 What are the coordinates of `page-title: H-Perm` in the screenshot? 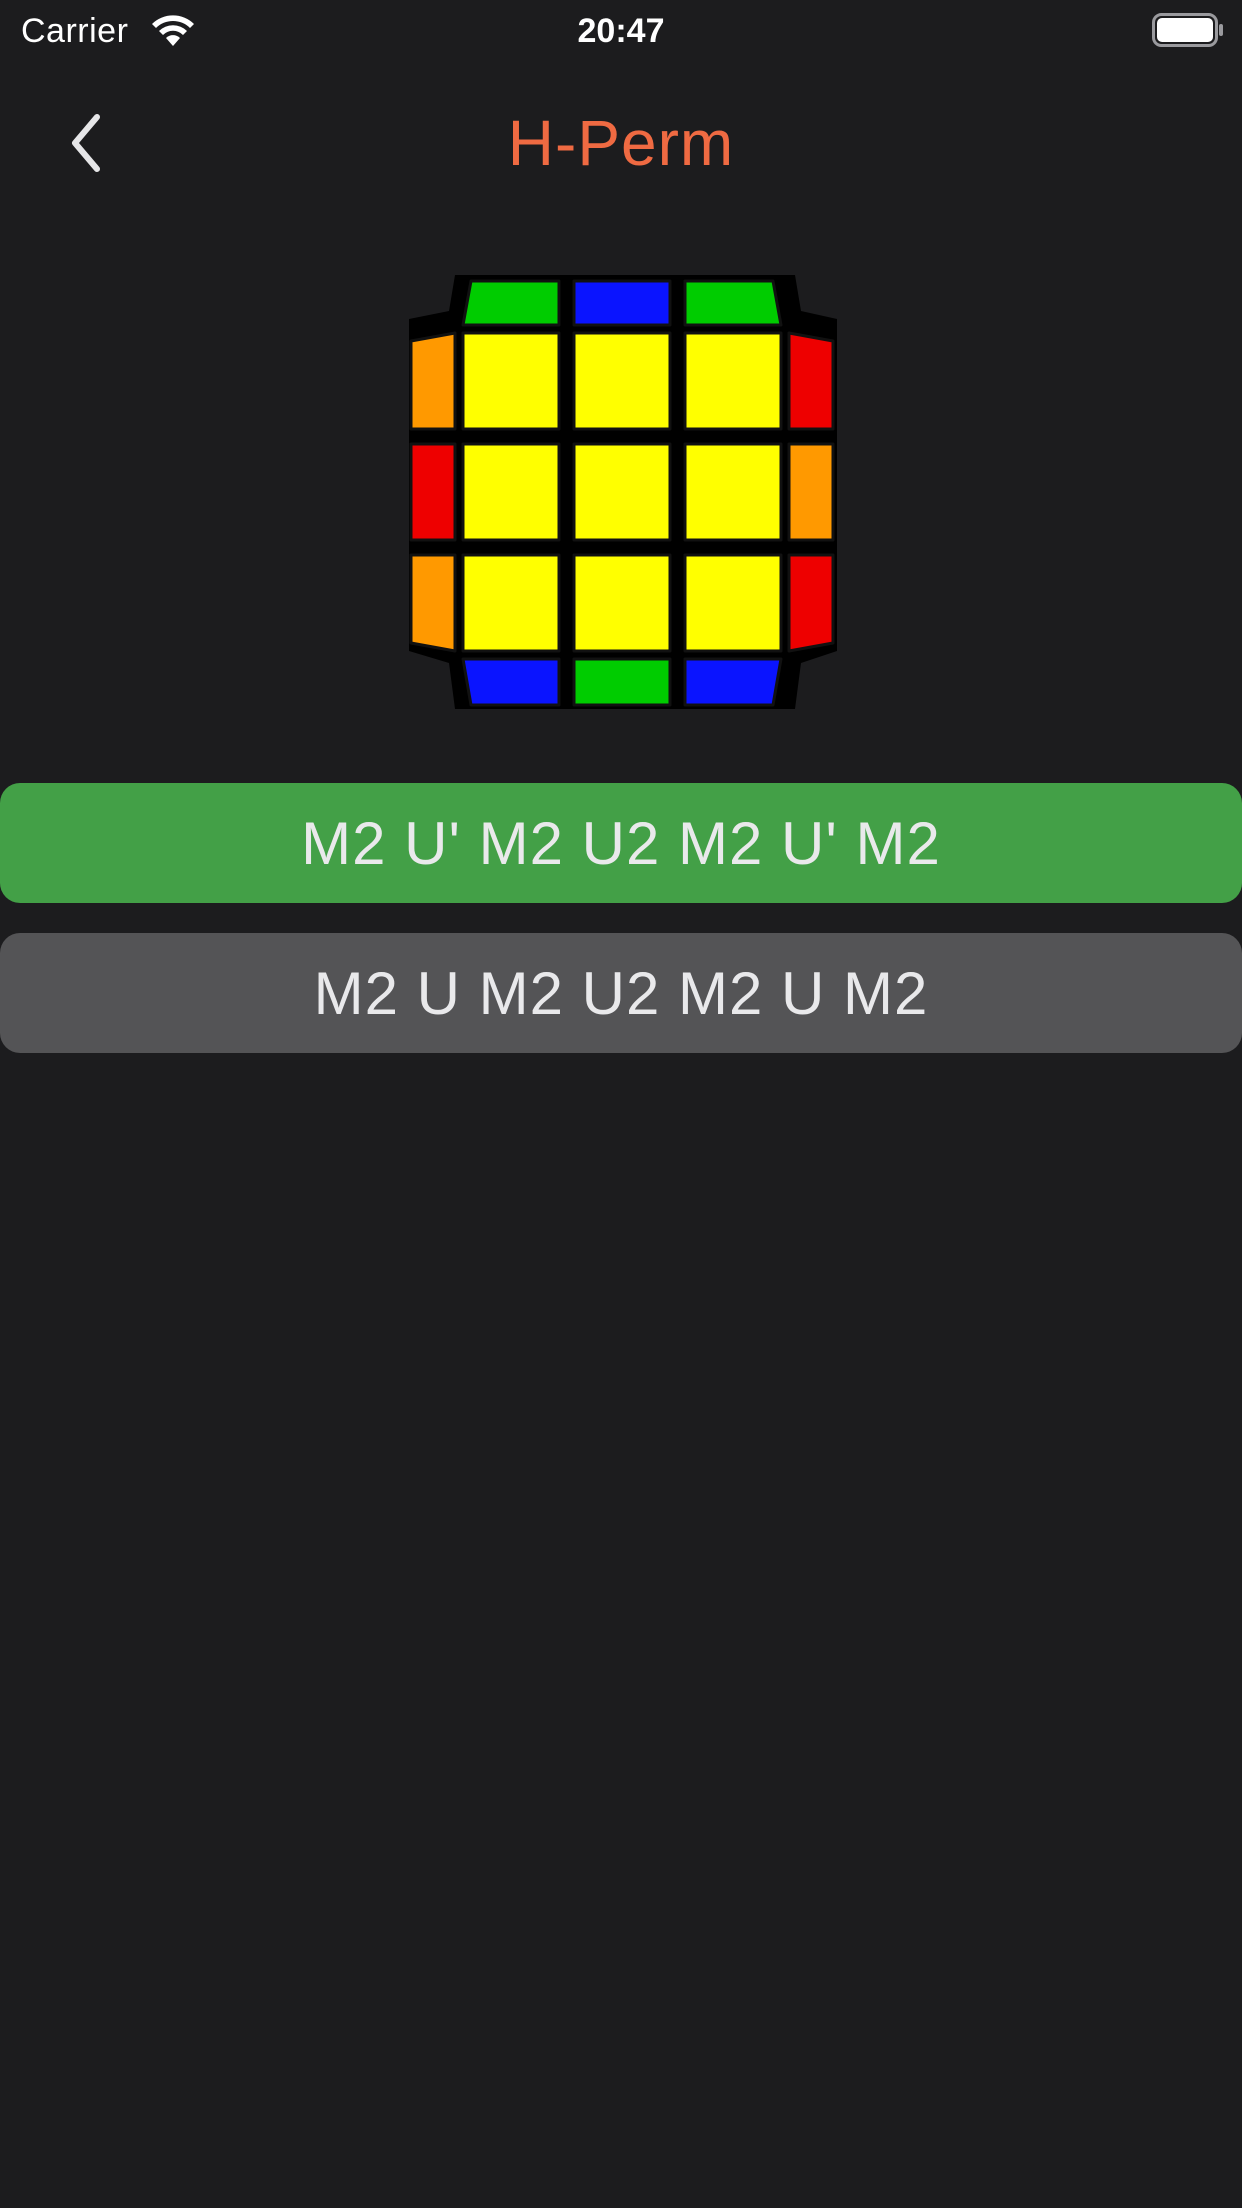 It's located at (621, 143).